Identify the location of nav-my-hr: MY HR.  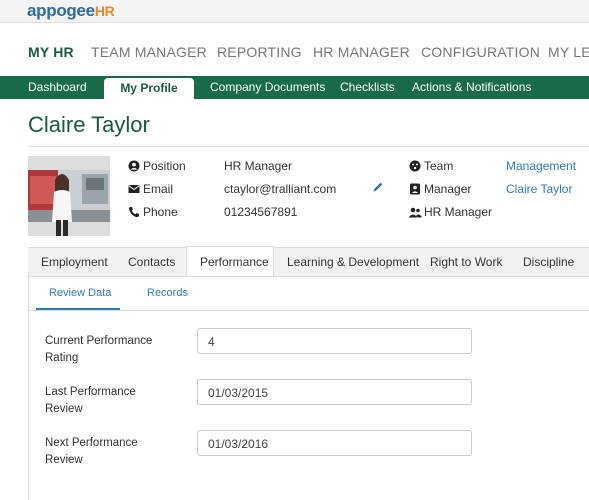
(51, 52).